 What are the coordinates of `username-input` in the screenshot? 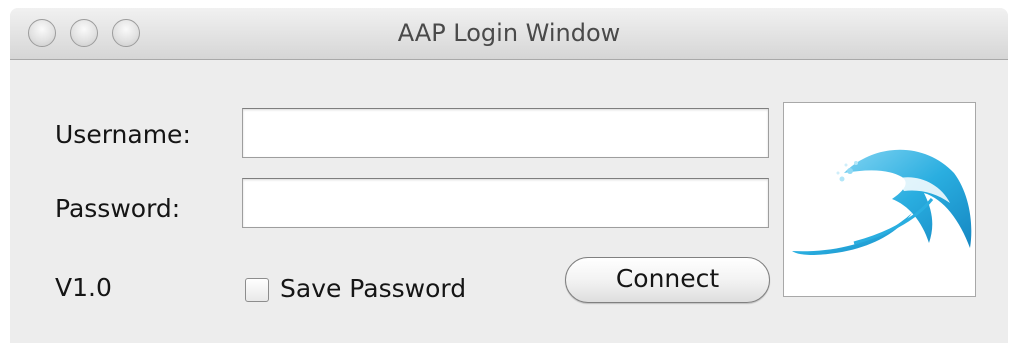 It's located at (505, 133).